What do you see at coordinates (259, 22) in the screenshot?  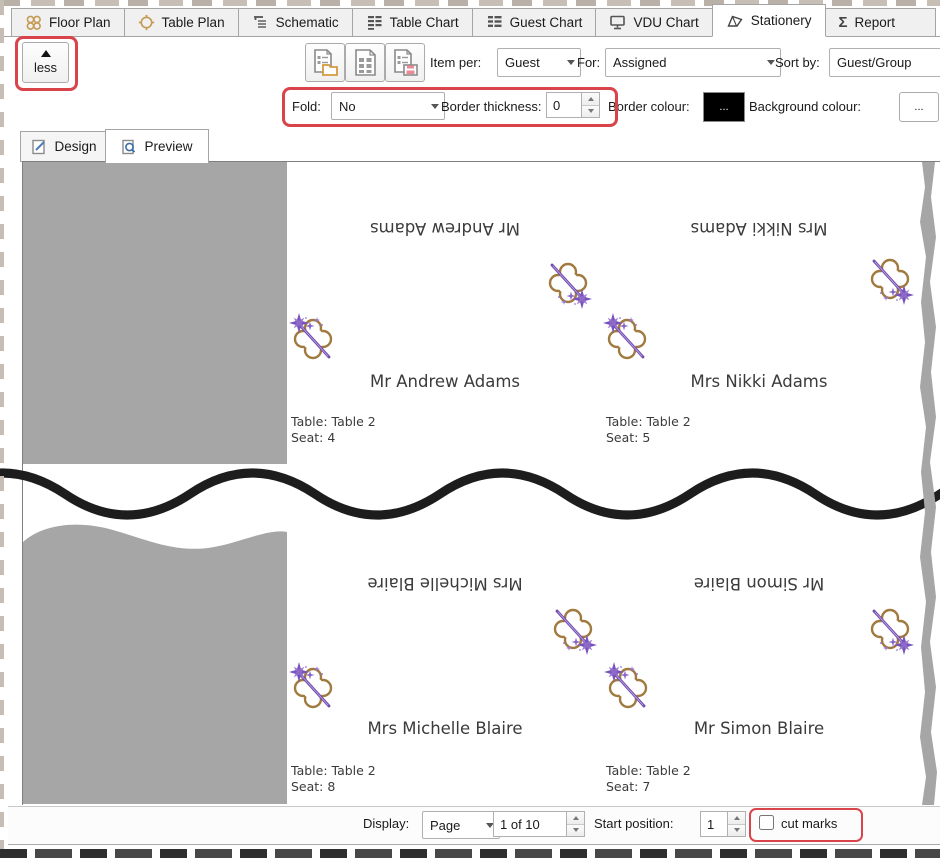 I see `schematic-icon` at bounding box center [259, 22].